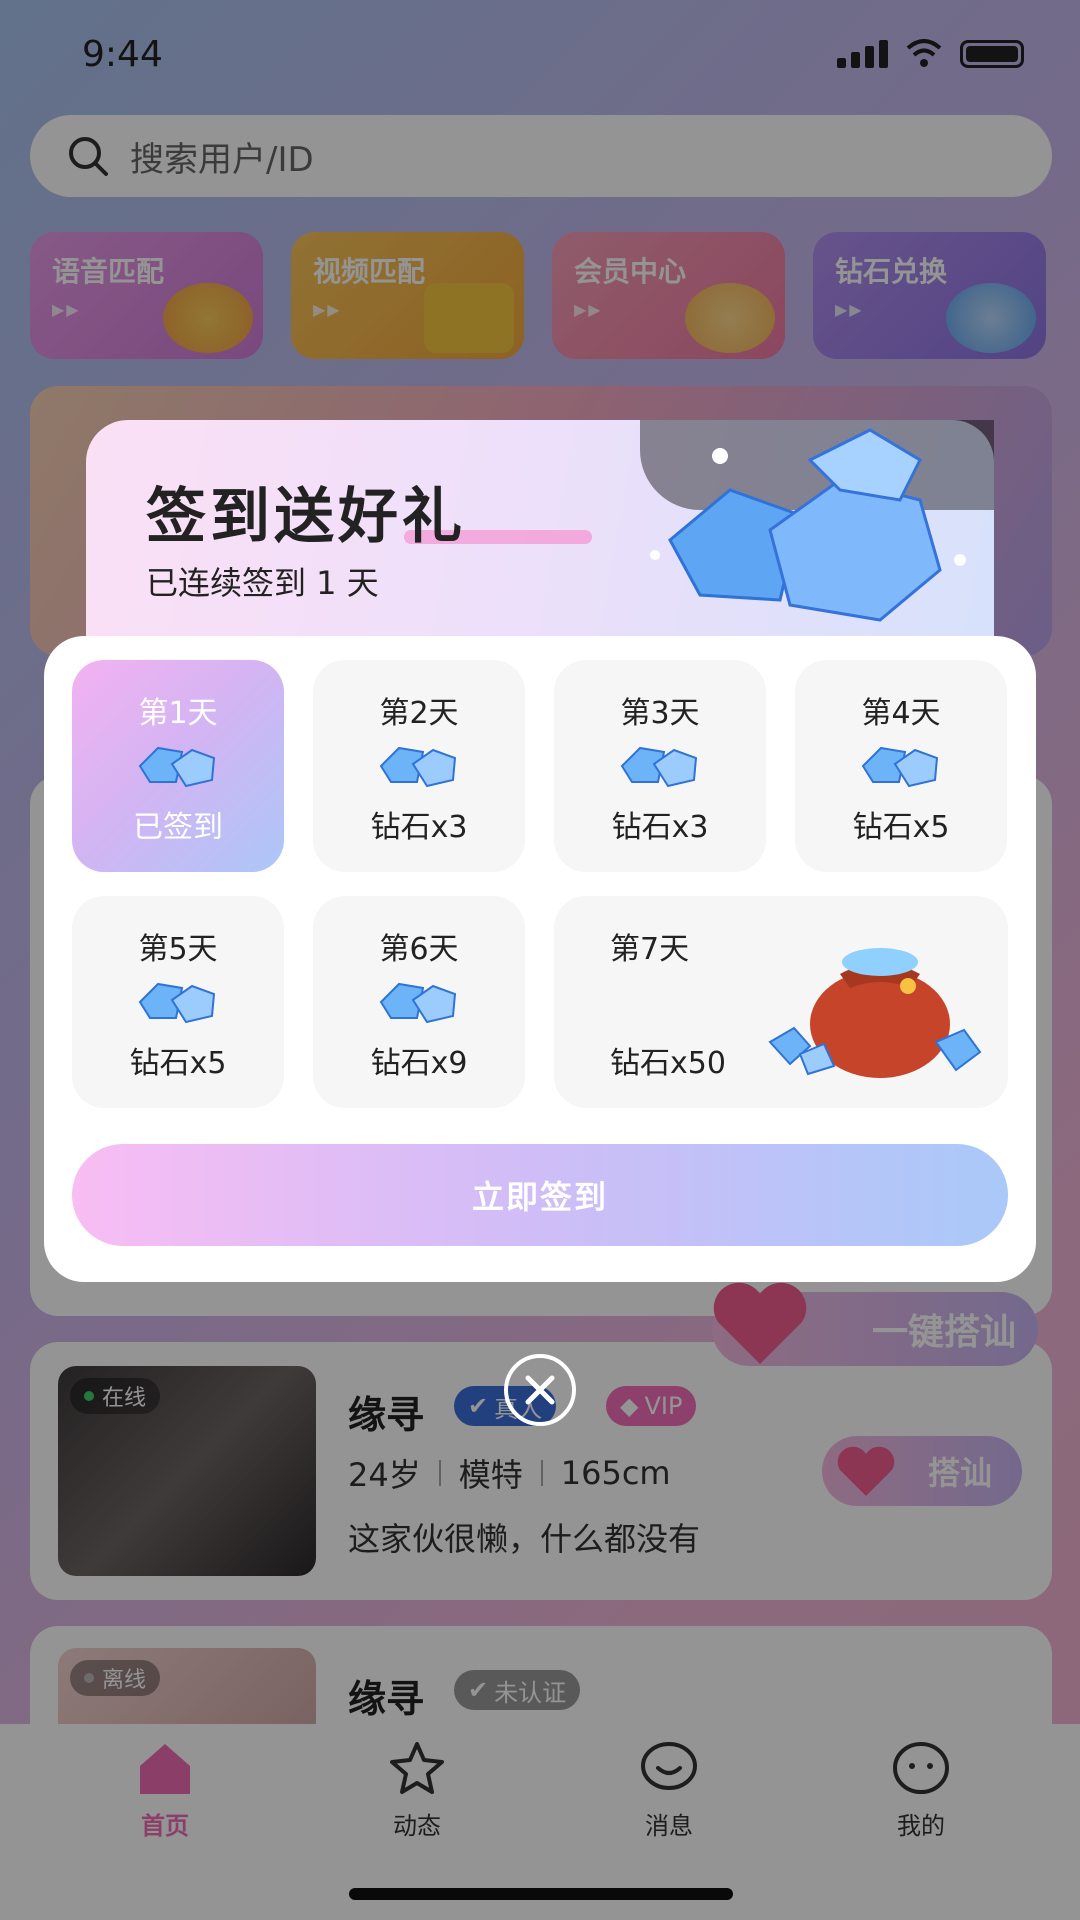 The width and height of the screenshot is (1080, 1920). Describe the element at coordinates (808, 525) in the screenshot. I see `diamond-pile-icon` at that location.